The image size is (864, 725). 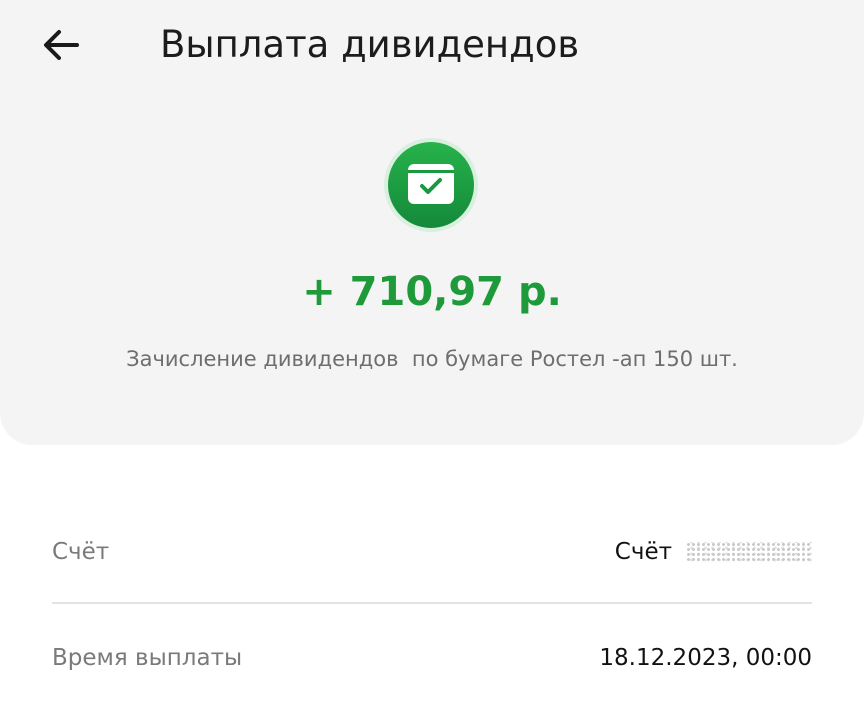 What do you see at coordinates (749, 552) in the screenshot?
I see `masked-account-number` at bounding box center [749, 552].